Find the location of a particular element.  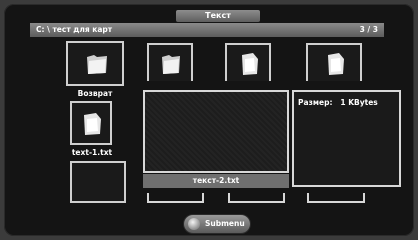

current-path: C: \ тест для карт is located at coordinates (74, 29).